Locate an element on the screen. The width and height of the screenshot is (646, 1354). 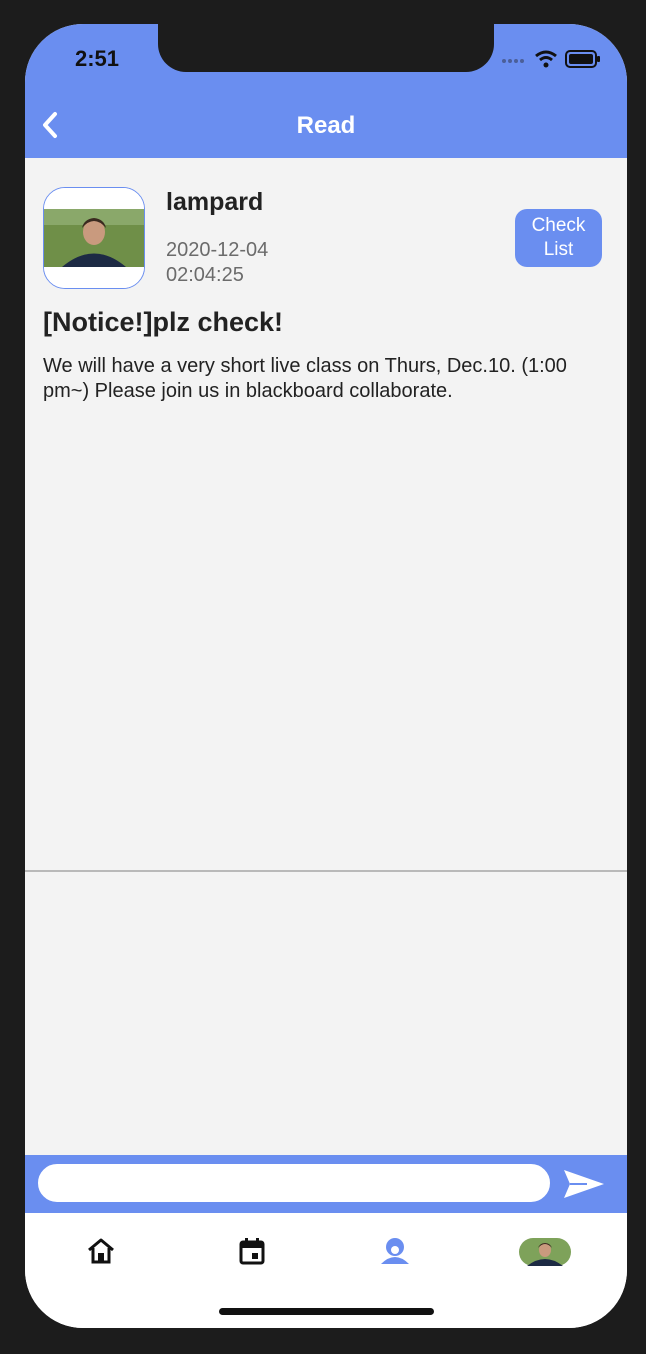
check-list-button: Check List is located at coordinates (558, 238).